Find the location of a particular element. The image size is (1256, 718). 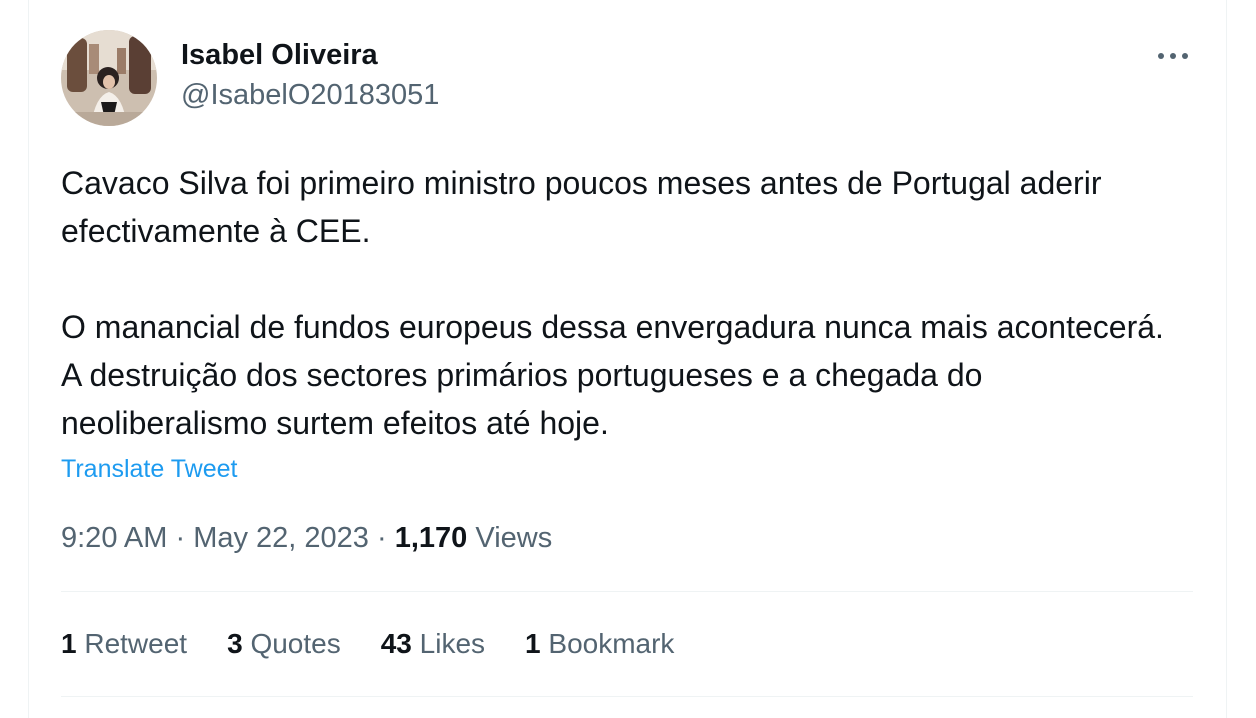

translate-tweet-link: Translate Tweet is located at coordinates (149, 469).